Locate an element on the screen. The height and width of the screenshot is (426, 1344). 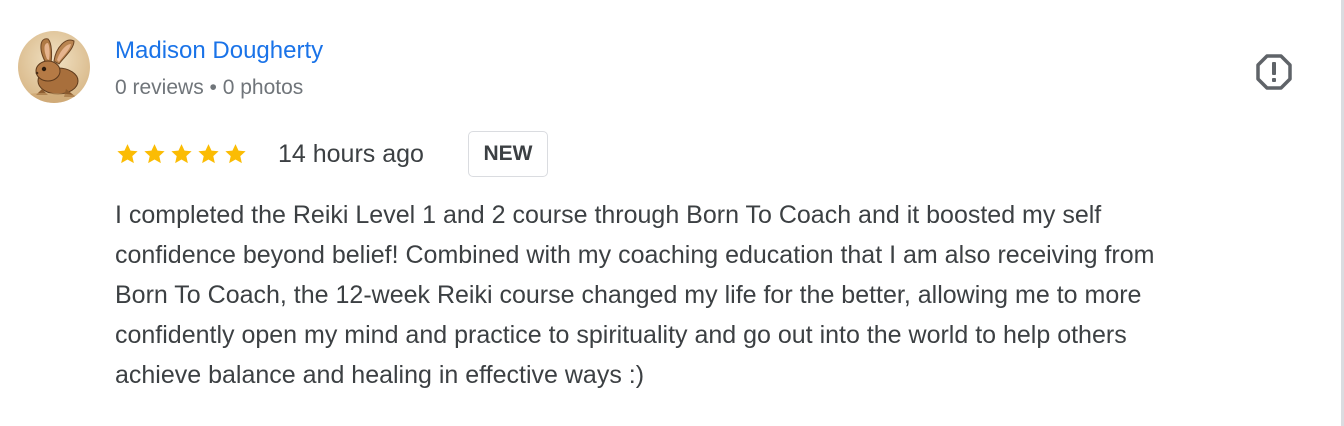
author-name: Madison Dougherty is located at coordinates (219, 51).